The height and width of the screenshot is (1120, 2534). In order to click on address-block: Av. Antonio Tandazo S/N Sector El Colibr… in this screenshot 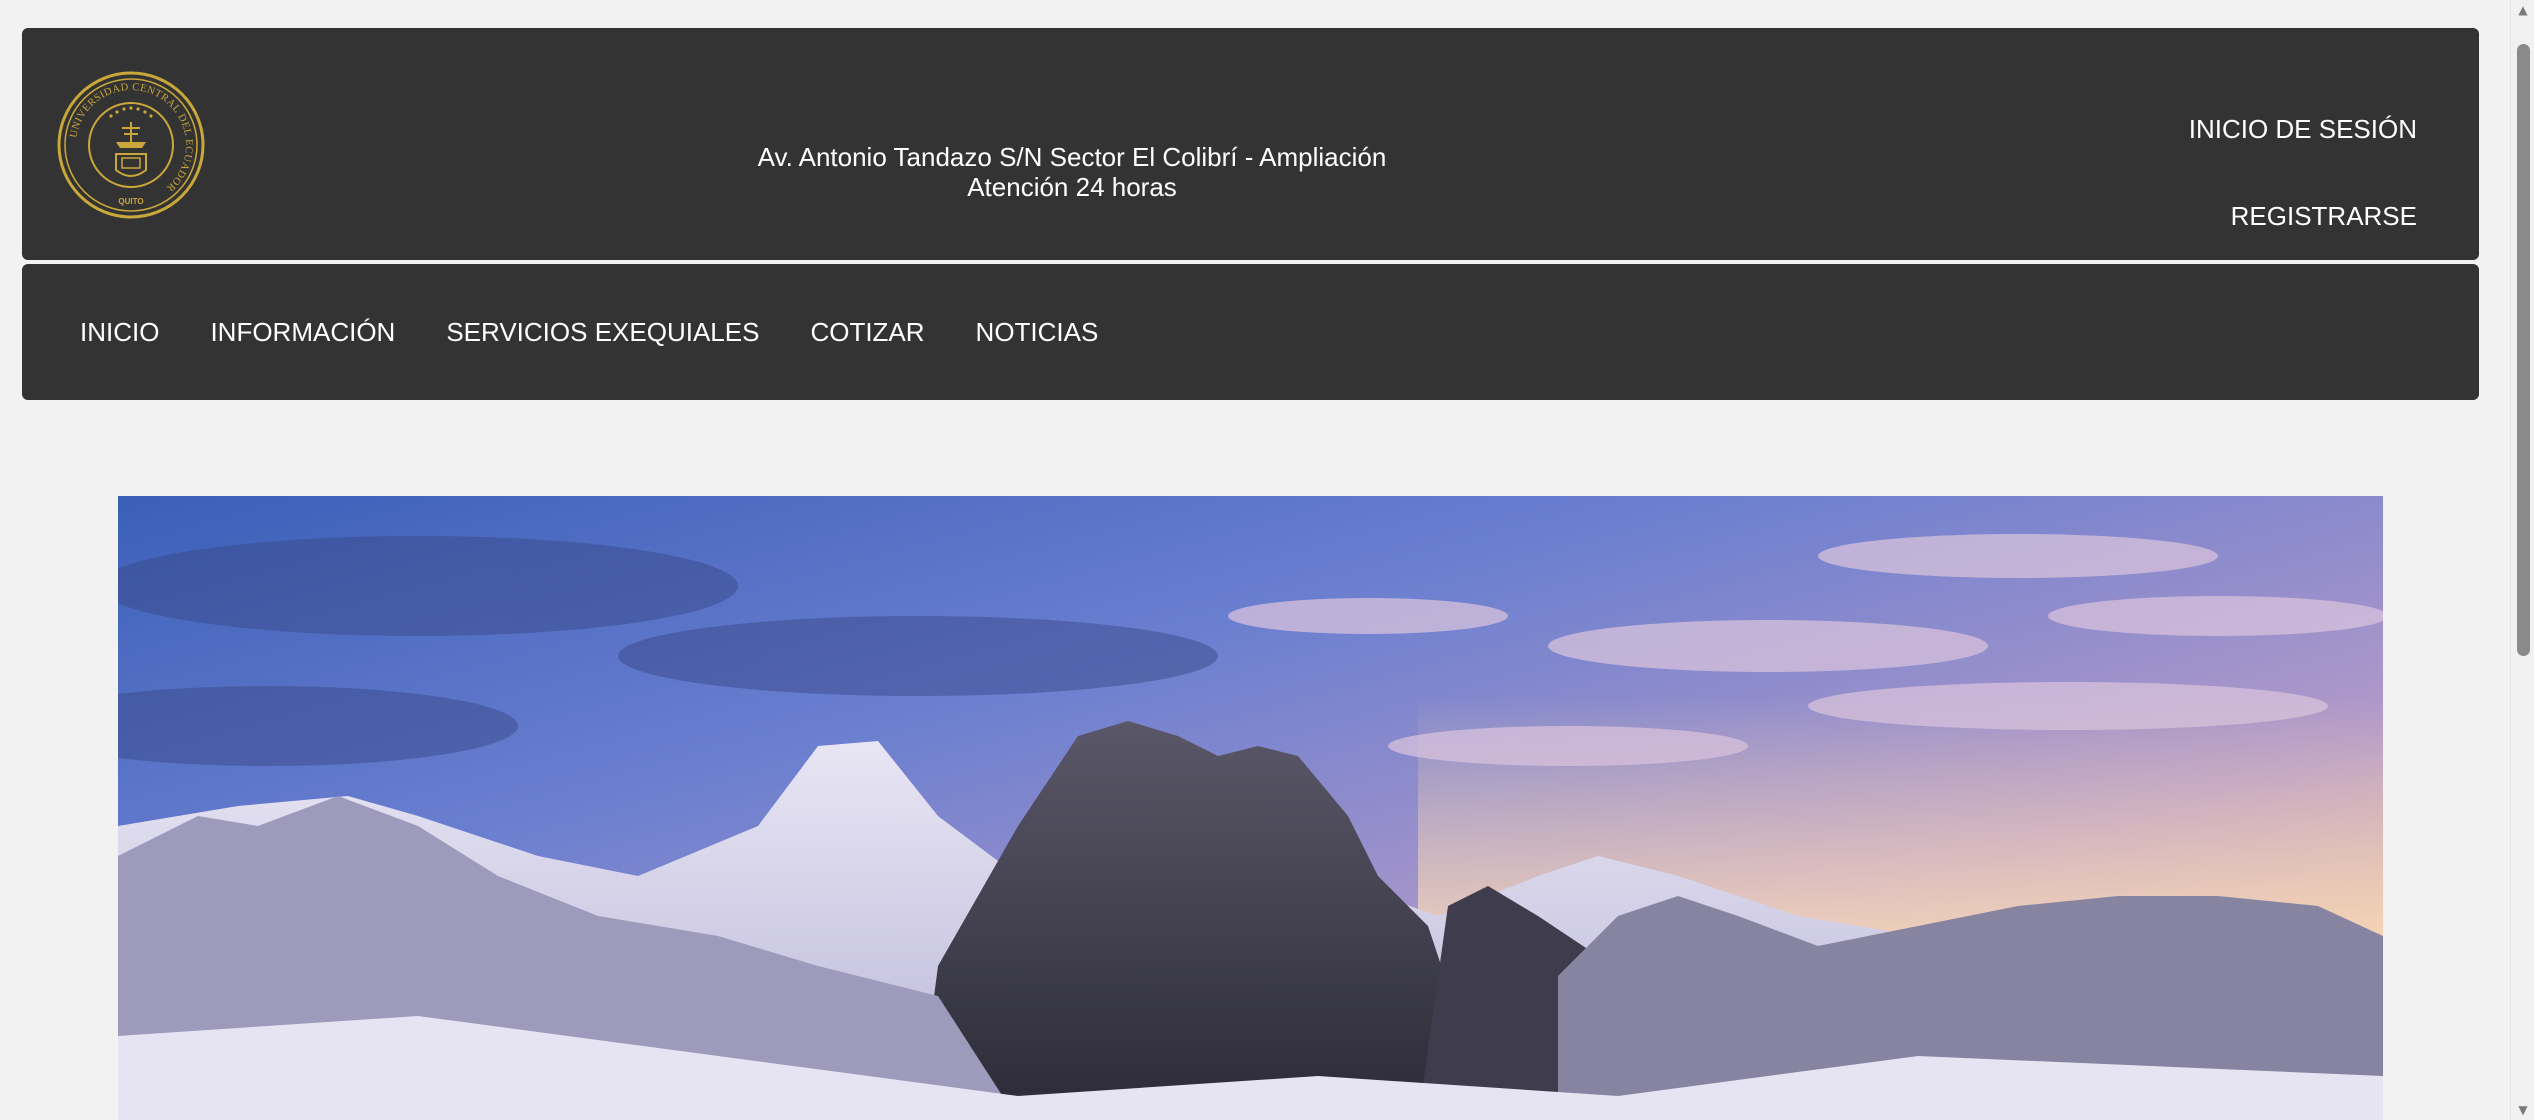, I will do `click(1072, 172)`.